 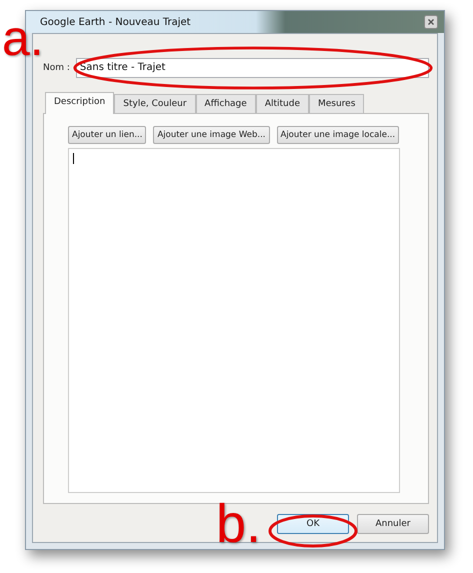 What do you see at coordinates (56, 68) in the screenshot?
I see `name-label: Nom :` at bounding box center [56, 68].